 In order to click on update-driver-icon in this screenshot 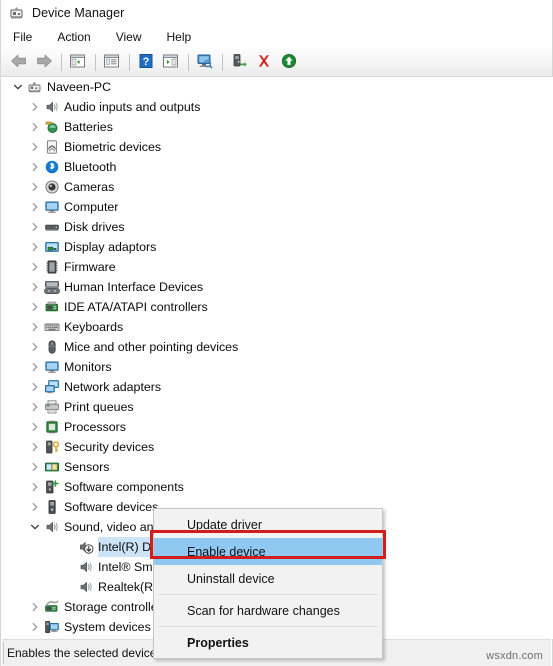, I will do `click(239, 62)`.